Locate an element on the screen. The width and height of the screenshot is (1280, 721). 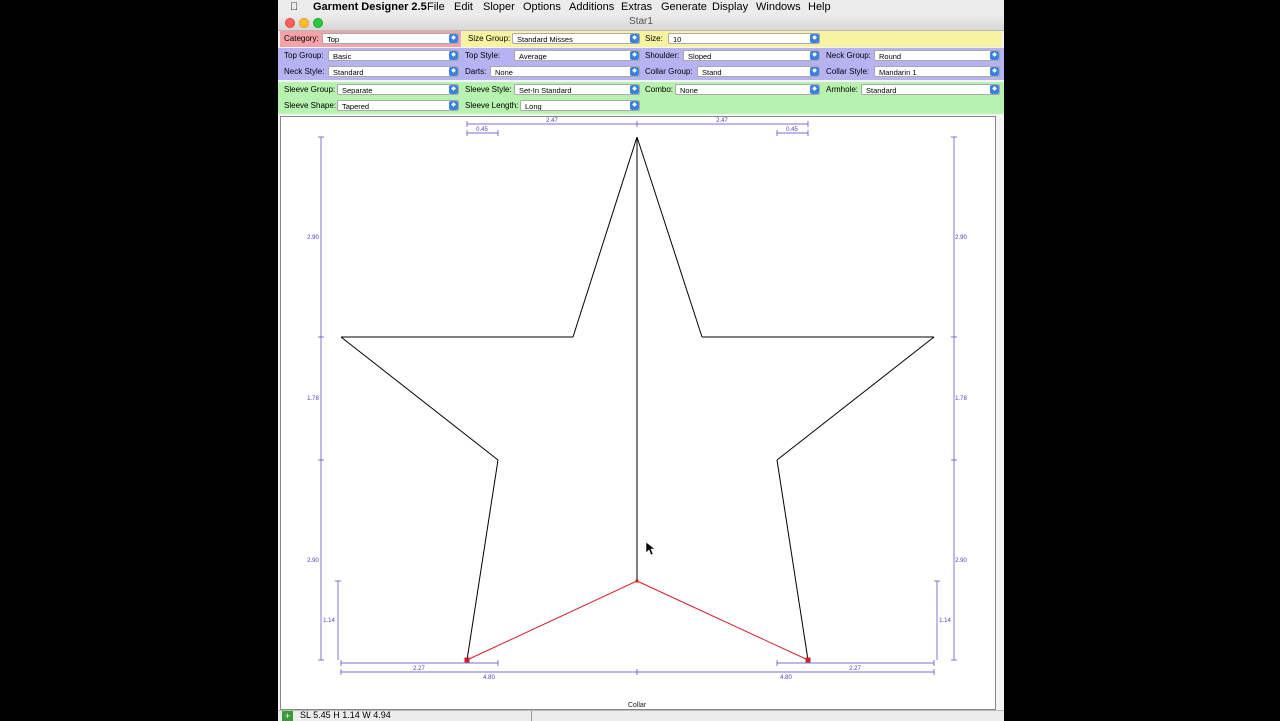
menu-options: Options is located at coordinates (542, 7).